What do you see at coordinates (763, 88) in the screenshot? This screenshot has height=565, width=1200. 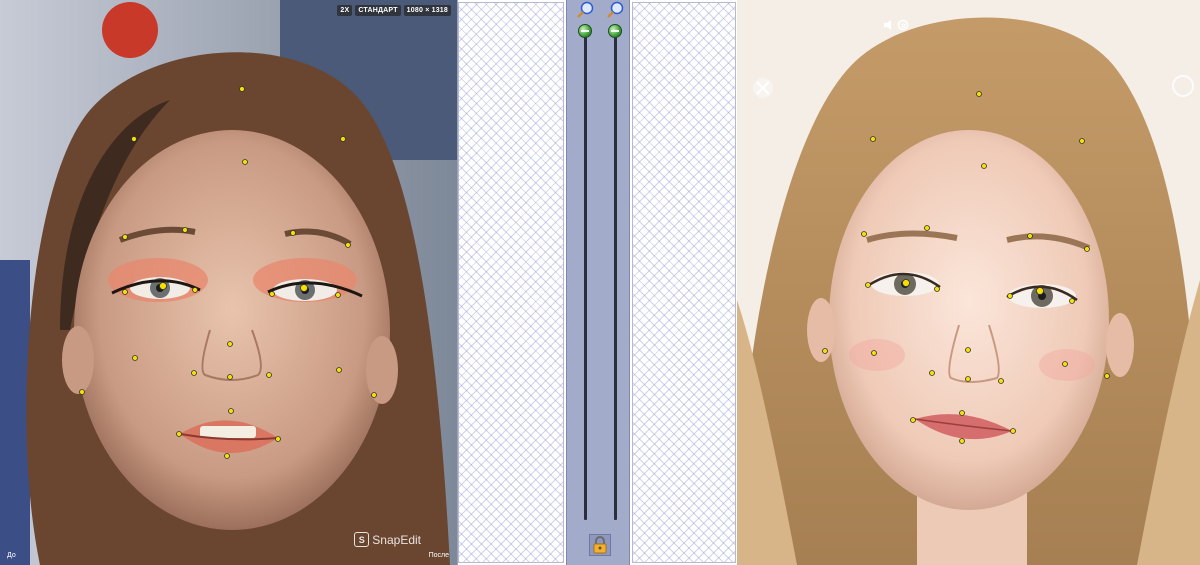 I see `close-icon` at bounding box center [763, 88].